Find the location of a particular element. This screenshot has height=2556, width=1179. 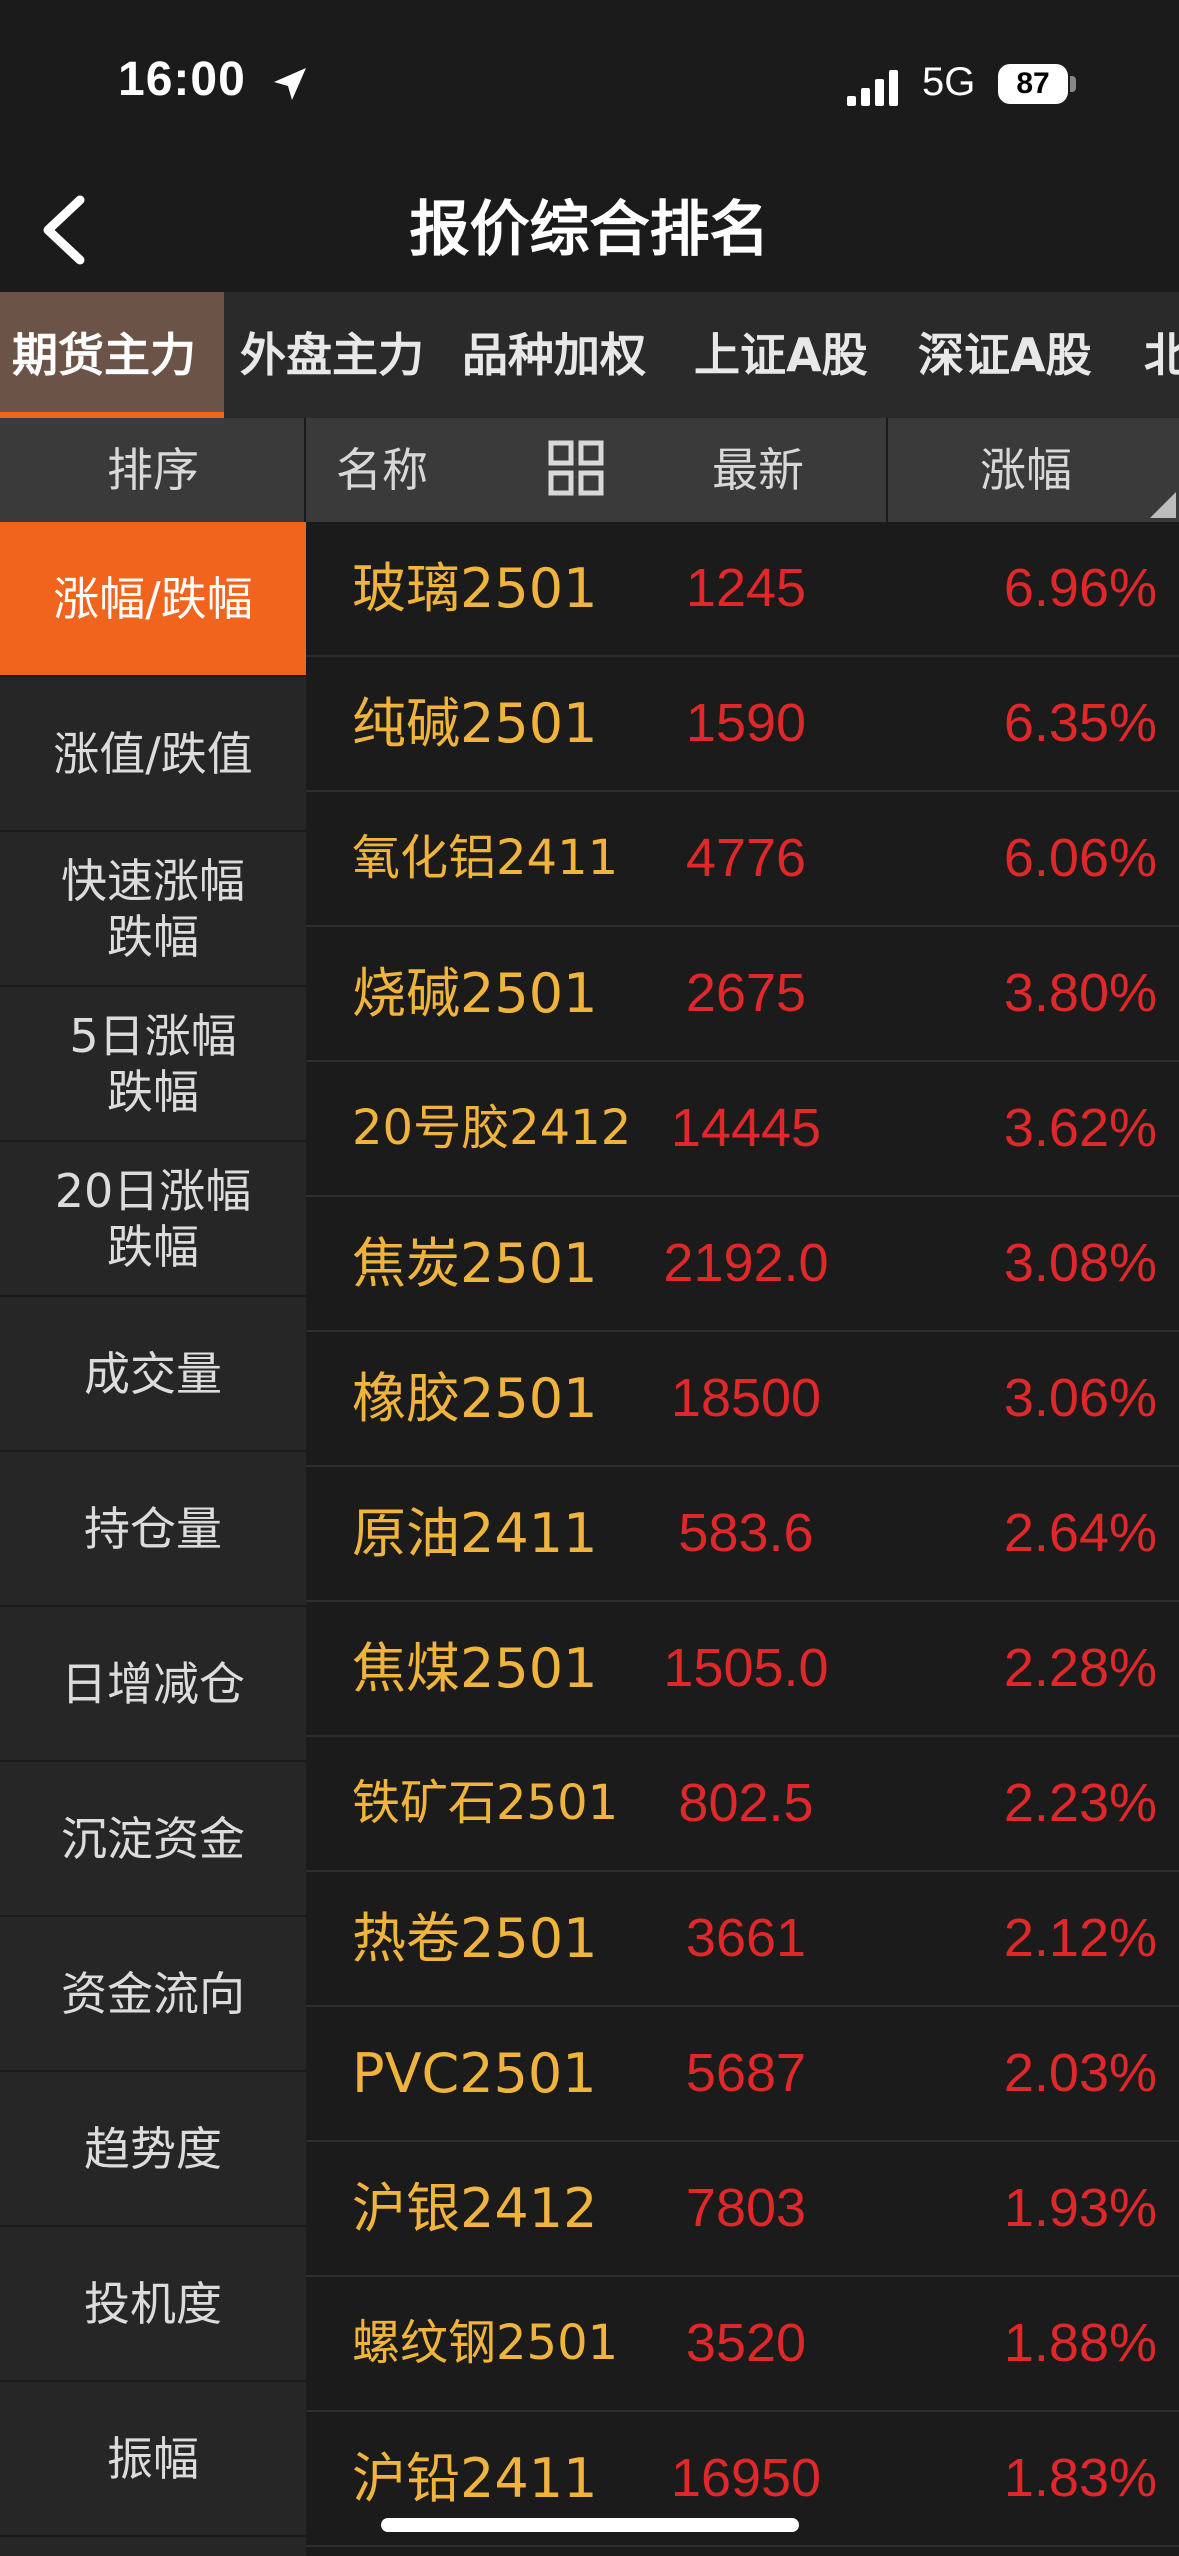

header-name: 名称 is located at coordinates (382, 470).